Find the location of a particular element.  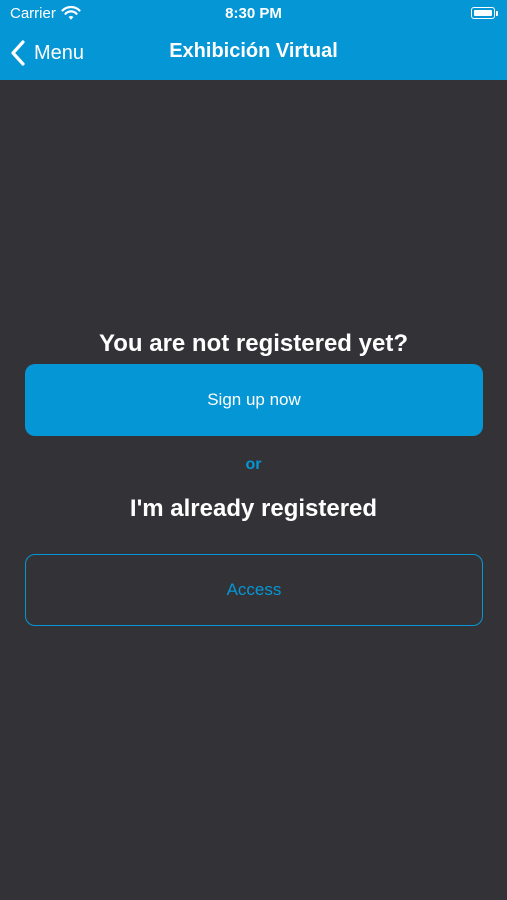

status-time: 8:30 PM is located at coordinates (253, 13).